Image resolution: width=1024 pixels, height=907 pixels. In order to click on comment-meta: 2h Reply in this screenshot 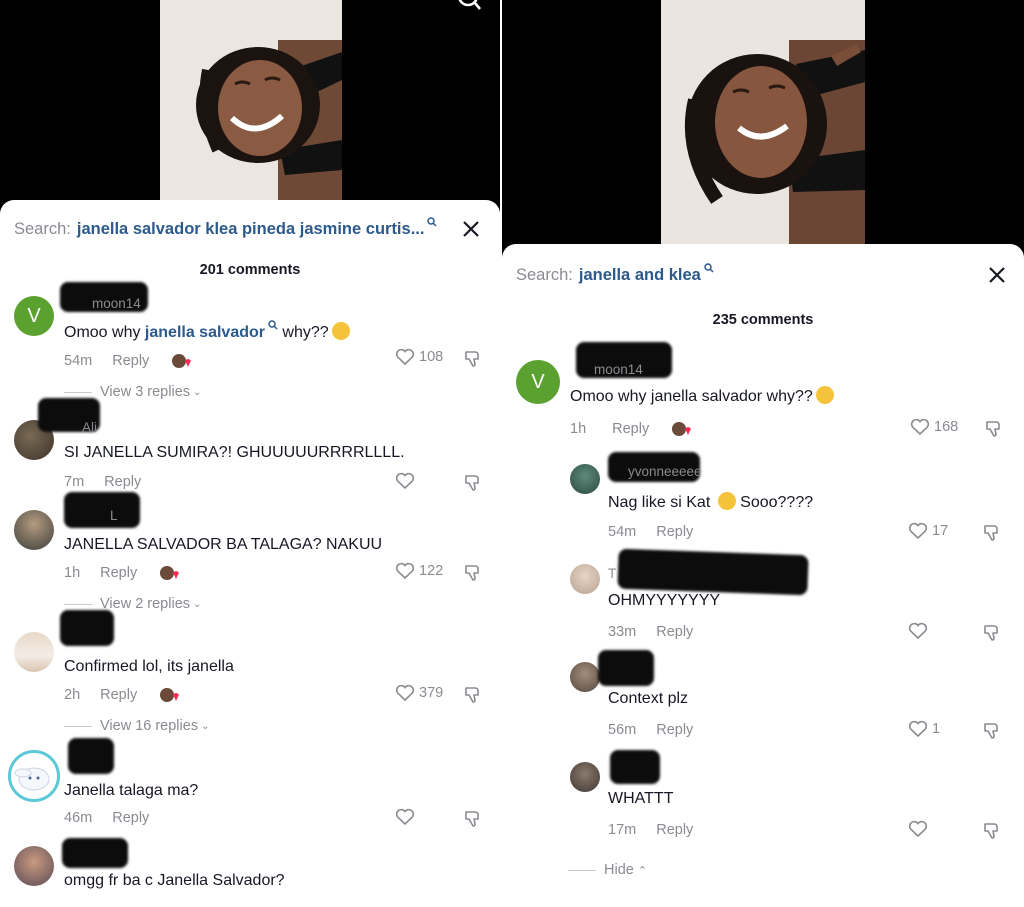, I will do `click(122, 695)`.